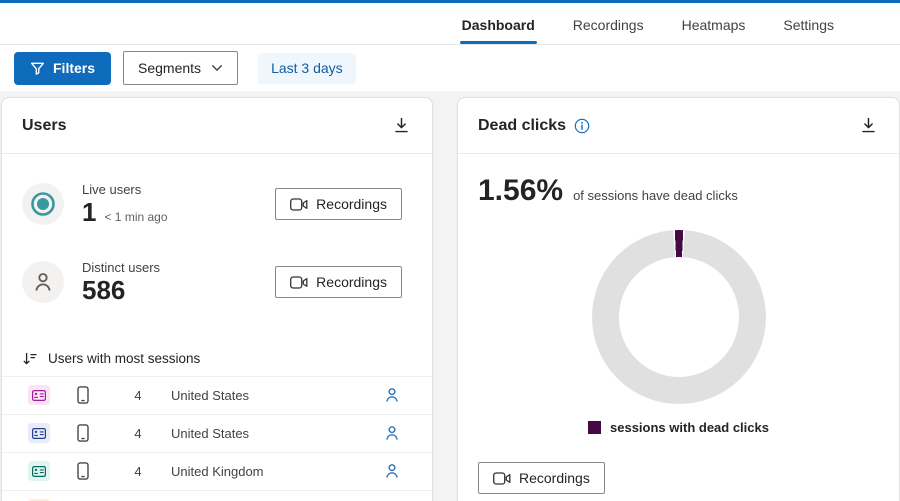 The image size is (900, 501). I want to click on dead-clicks-recordings-button: Recordings, so click(541, 478).